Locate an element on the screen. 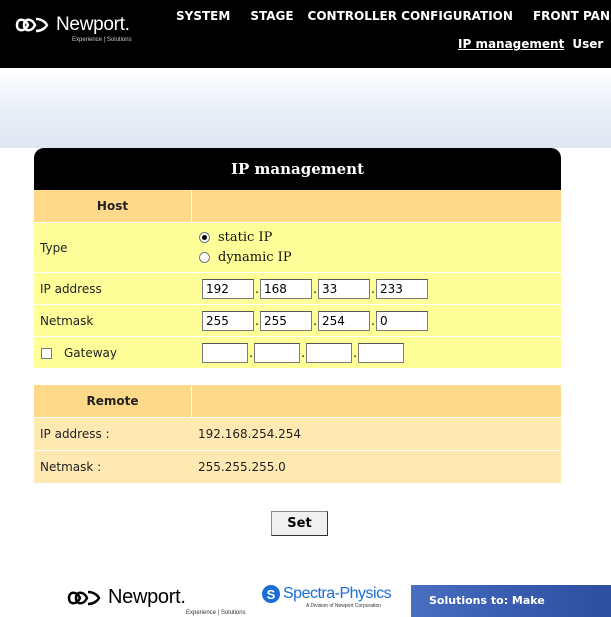 This screenshot has height=617, width=611. panel-title: IP management is located at coordinates (297, 169).